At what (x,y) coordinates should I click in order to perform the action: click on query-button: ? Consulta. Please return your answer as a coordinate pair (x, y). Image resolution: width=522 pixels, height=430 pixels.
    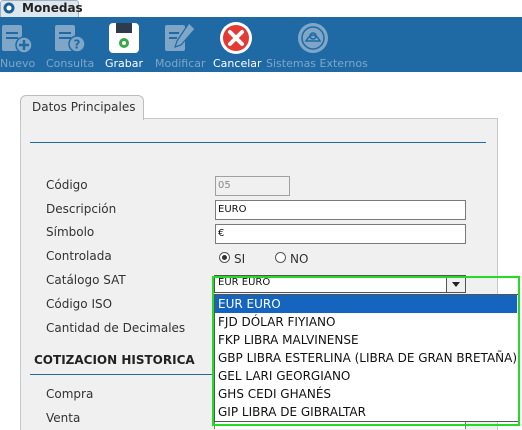
    Looking at the image, I should click on (70, 44).